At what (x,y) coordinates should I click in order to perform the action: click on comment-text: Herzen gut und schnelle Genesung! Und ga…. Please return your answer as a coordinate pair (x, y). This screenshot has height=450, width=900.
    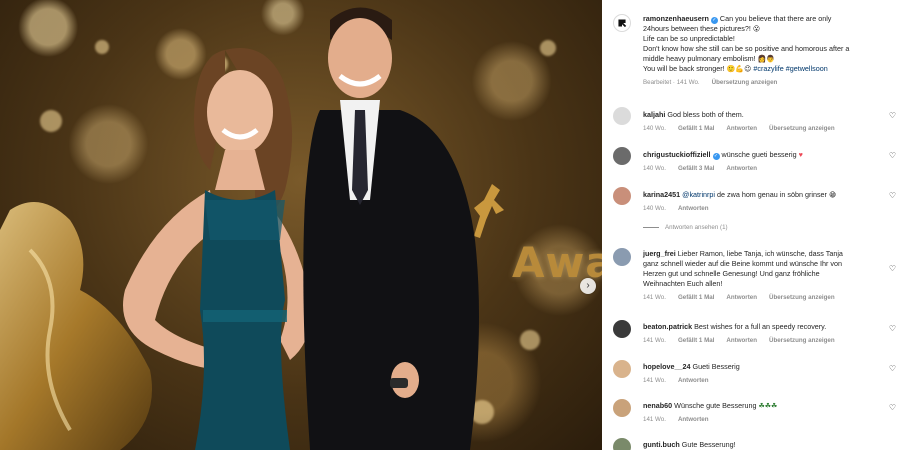
    Looking at the image, I should click on (731, 273).